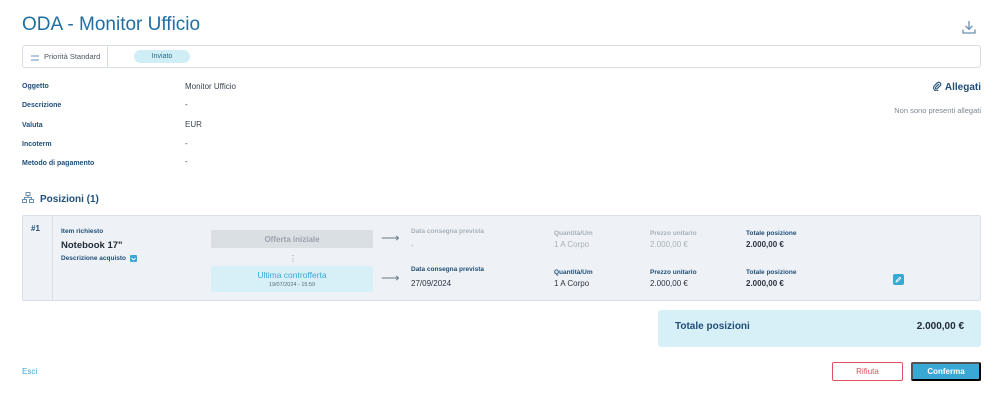  I want to click on field-label-descrizione: Descrizione, so click(42, 105).